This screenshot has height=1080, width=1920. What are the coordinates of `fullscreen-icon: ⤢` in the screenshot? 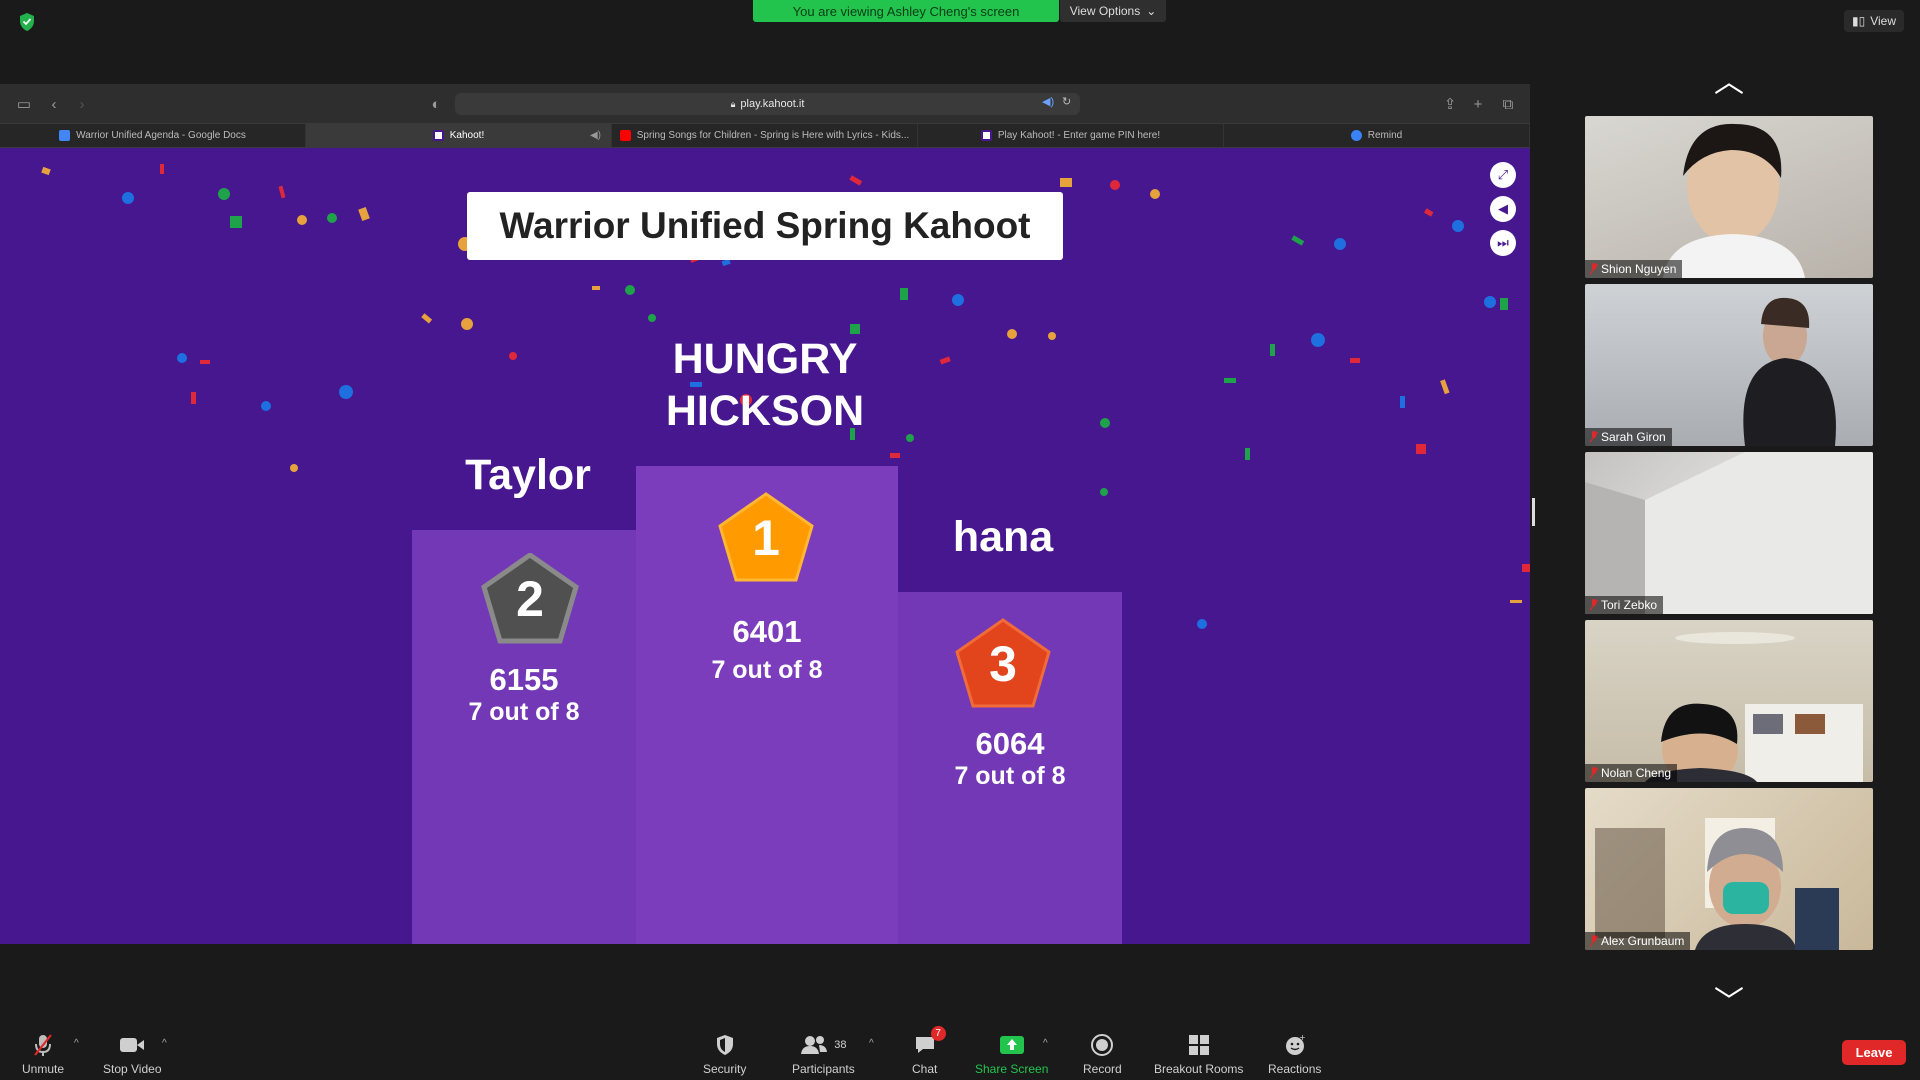 It's located at (1503, 175).